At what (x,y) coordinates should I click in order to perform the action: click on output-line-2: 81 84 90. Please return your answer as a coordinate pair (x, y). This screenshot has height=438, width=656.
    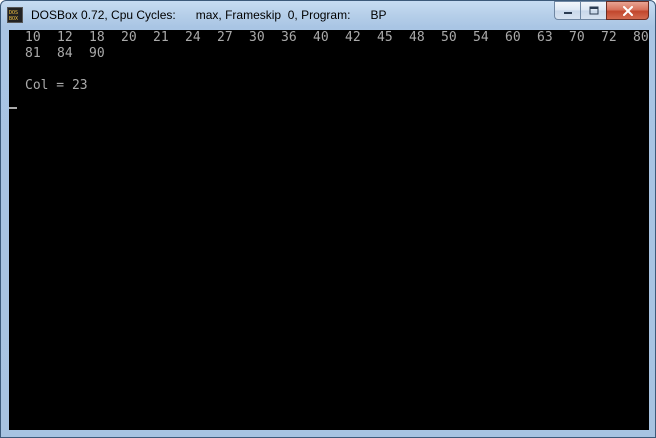
    Looking at the image, I should click on (329, 54).